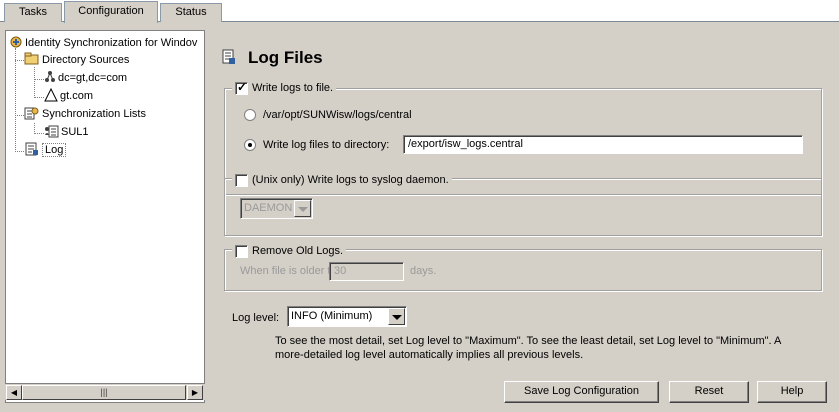 The height and width of the screenshot is (412, 839). I want to click on days-input: 30, so click(366, 271).